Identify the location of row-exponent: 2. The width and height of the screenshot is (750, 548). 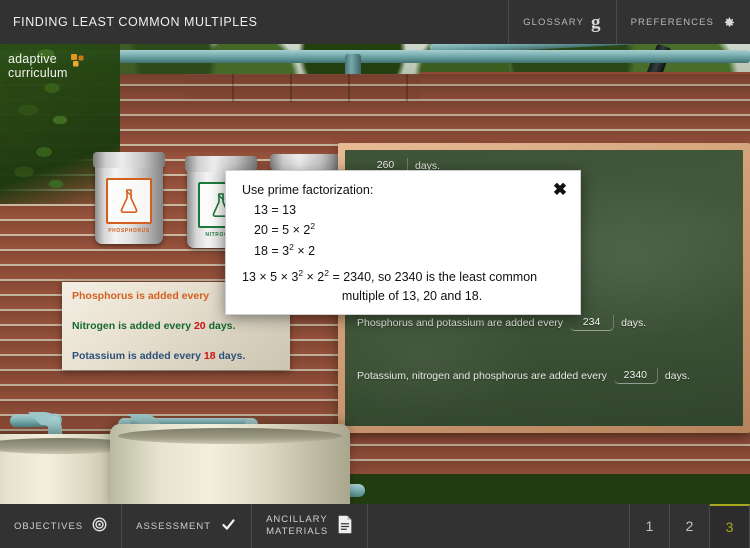
(313, 226).